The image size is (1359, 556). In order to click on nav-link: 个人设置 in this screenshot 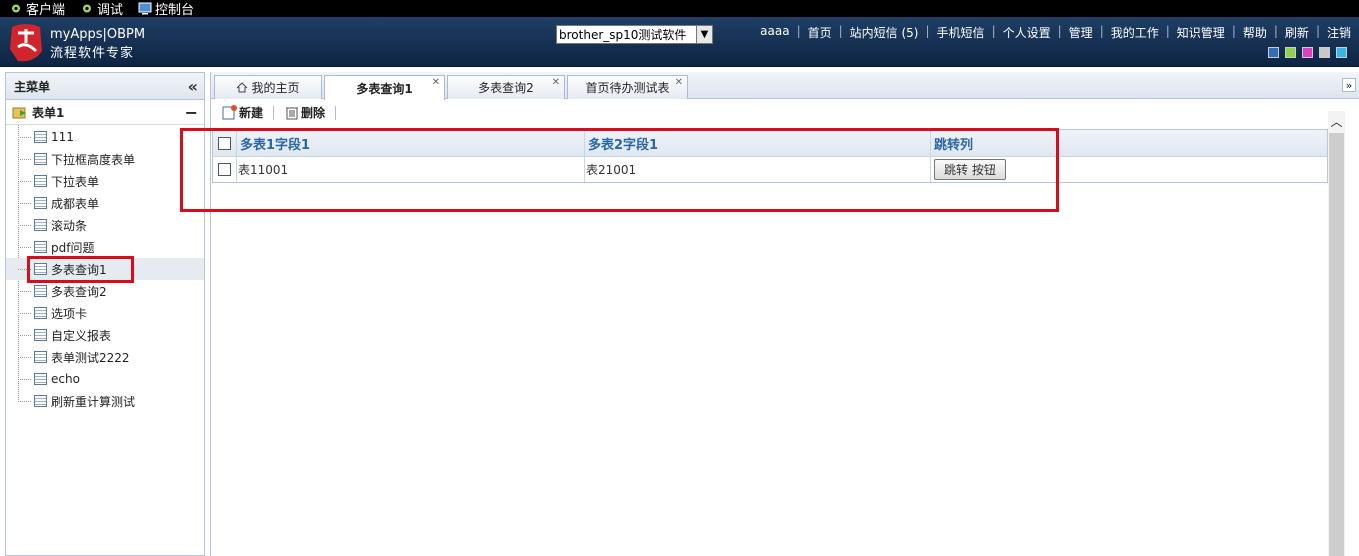, I will do `click(1027, 32)`.